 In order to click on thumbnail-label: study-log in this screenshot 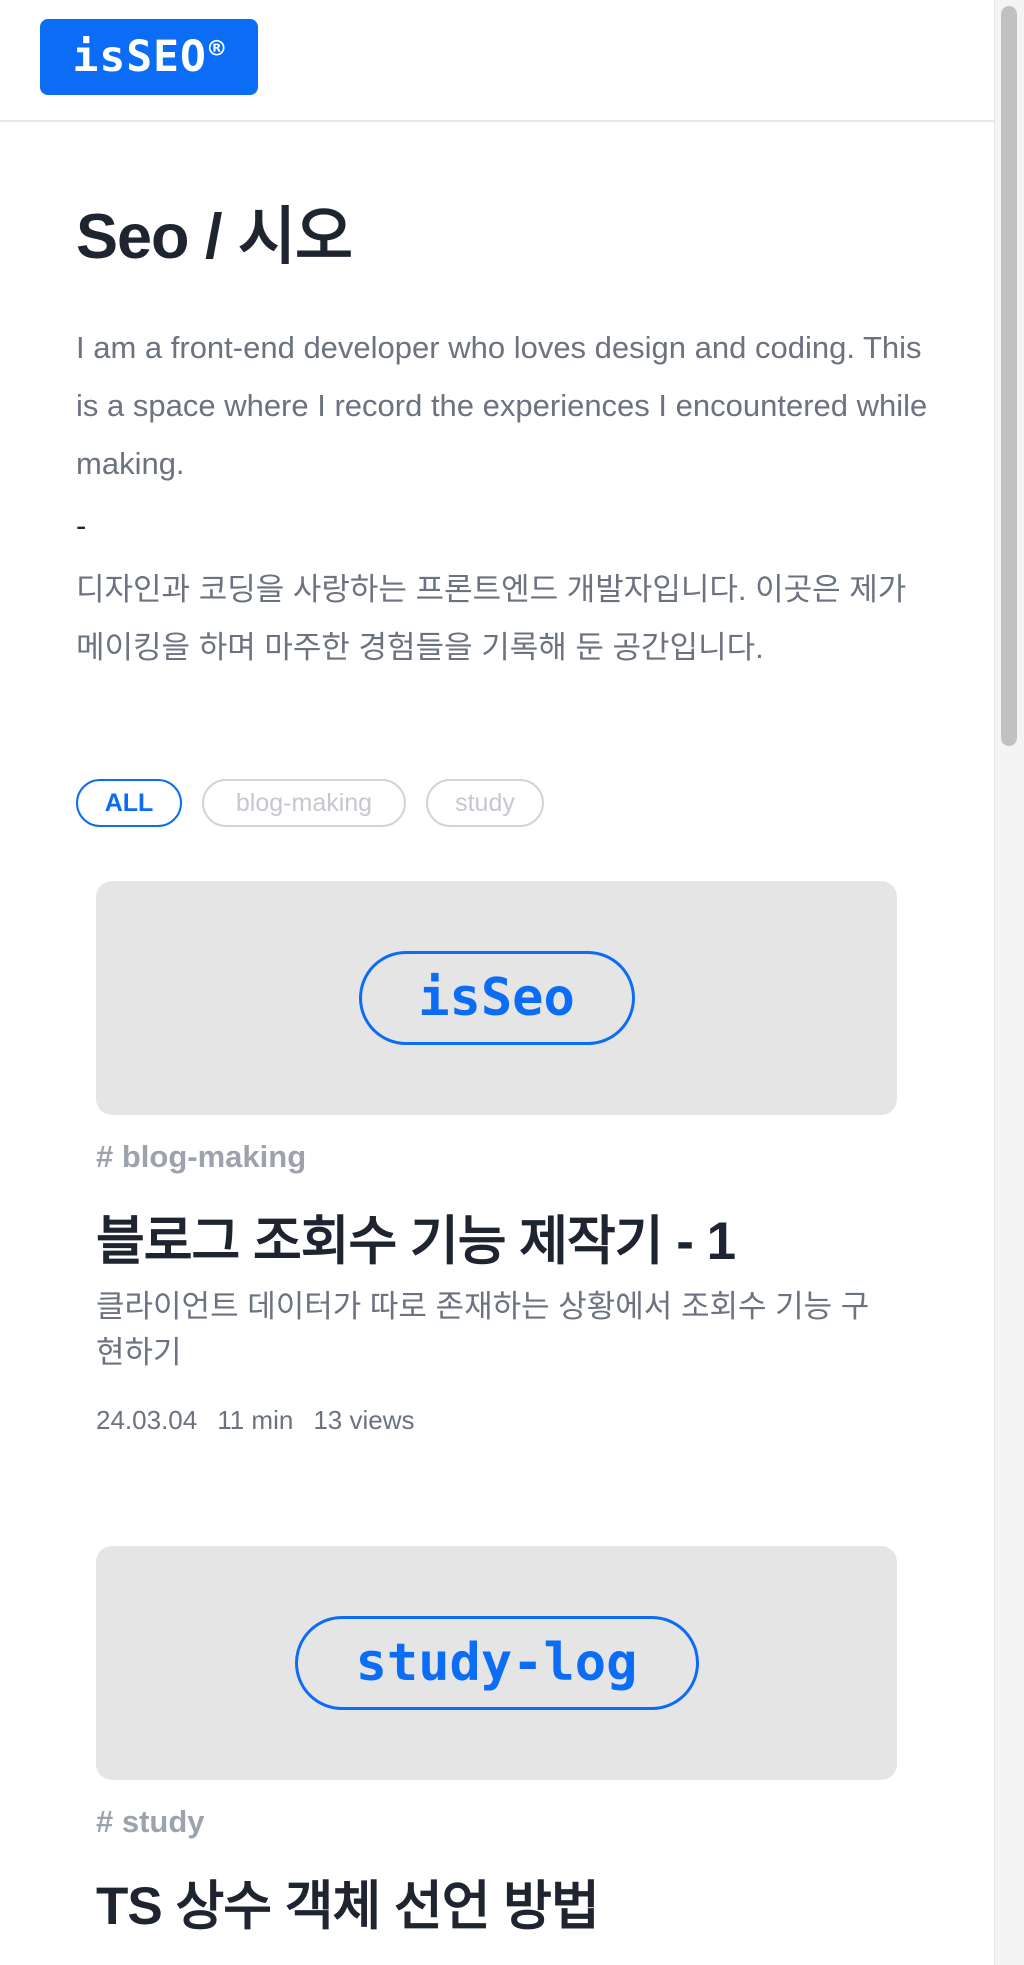, I will do `click(496, 1663)`.